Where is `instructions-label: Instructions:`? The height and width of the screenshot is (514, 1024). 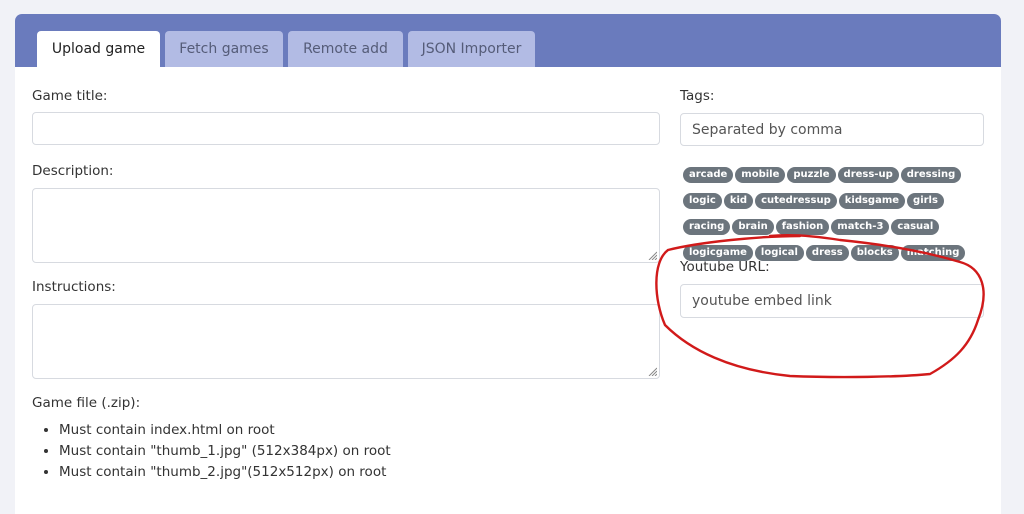
instructions-label: Instructions: is located at coordinates (74, 287).